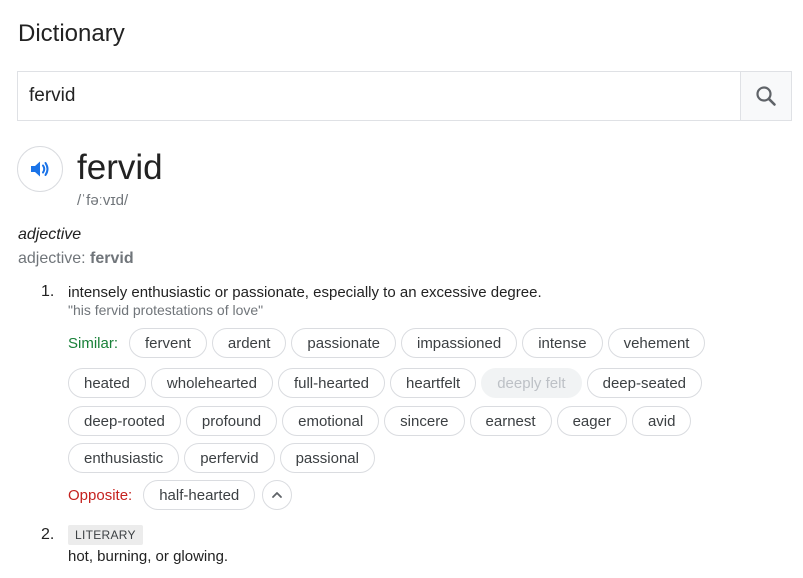 This screenshot has width=803, height=578. Describe the element at coordinates (103, 200) in the screenshot. I see `phonetic-spelling: /ˈfəːvɪd/` at that location.